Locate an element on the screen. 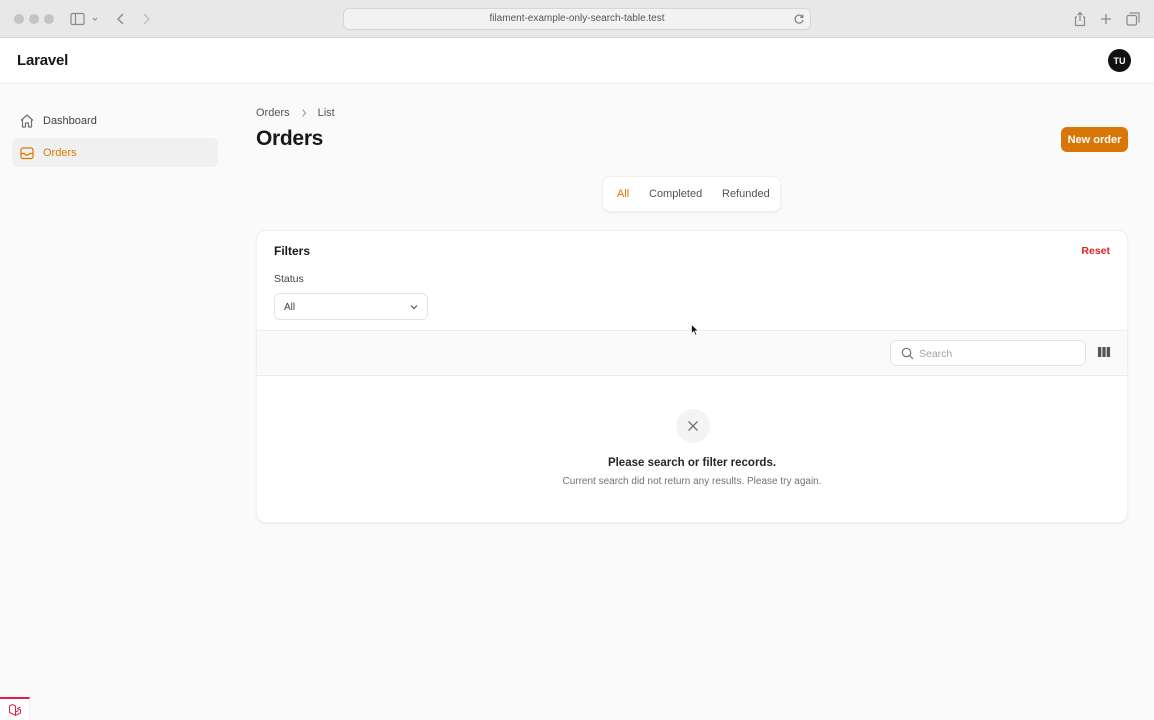 The height and width of the screenshot is (720, 1154). url-text: filament-example-only-search-table.test is located at coordinates (577, 18).